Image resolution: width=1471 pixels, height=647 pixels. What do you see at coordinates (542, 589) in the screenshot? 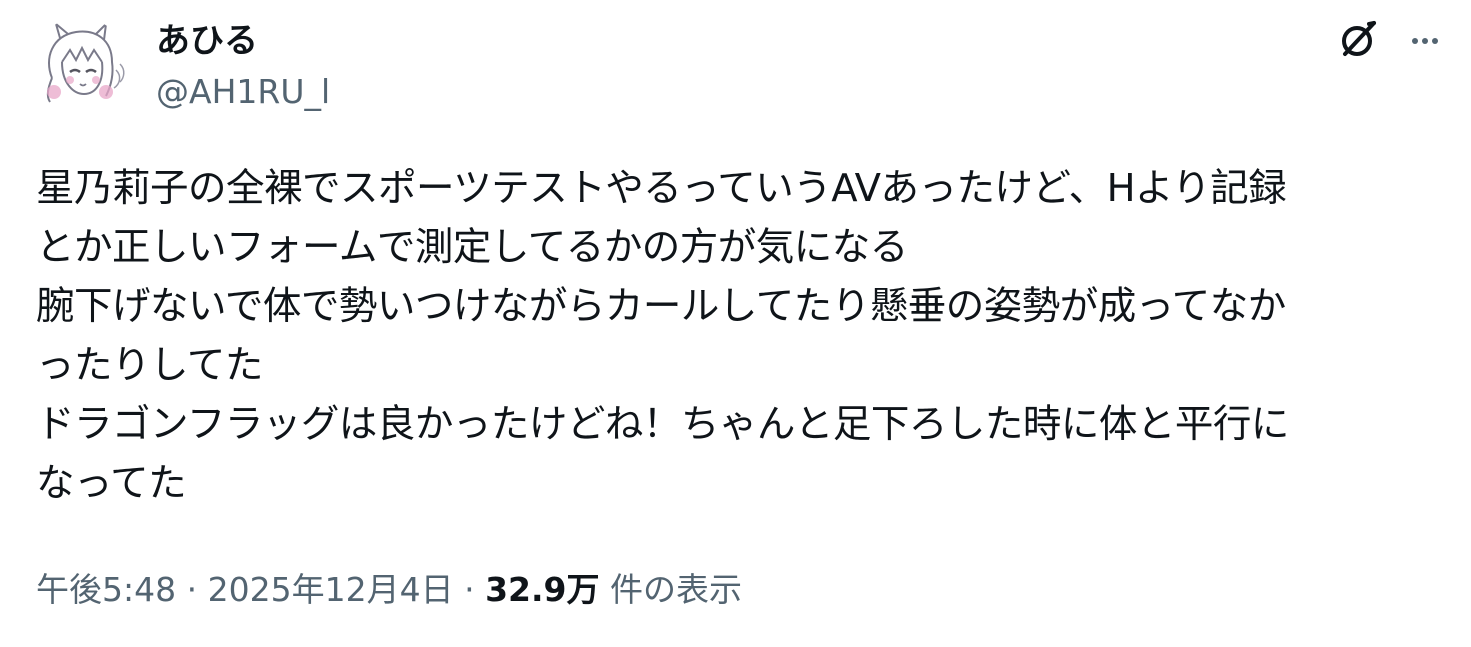
I see `views-count: 32.9万` at bounding box center [542, 589].